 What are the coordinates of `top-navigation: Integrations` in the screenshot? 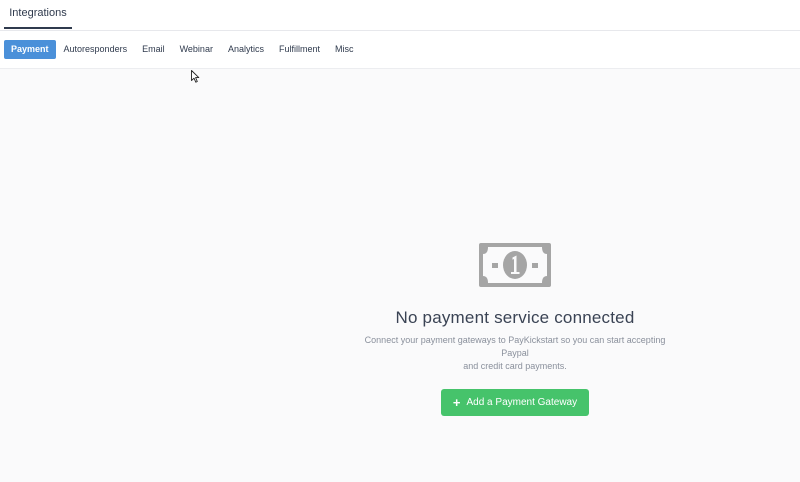 It's located at (400, 15).